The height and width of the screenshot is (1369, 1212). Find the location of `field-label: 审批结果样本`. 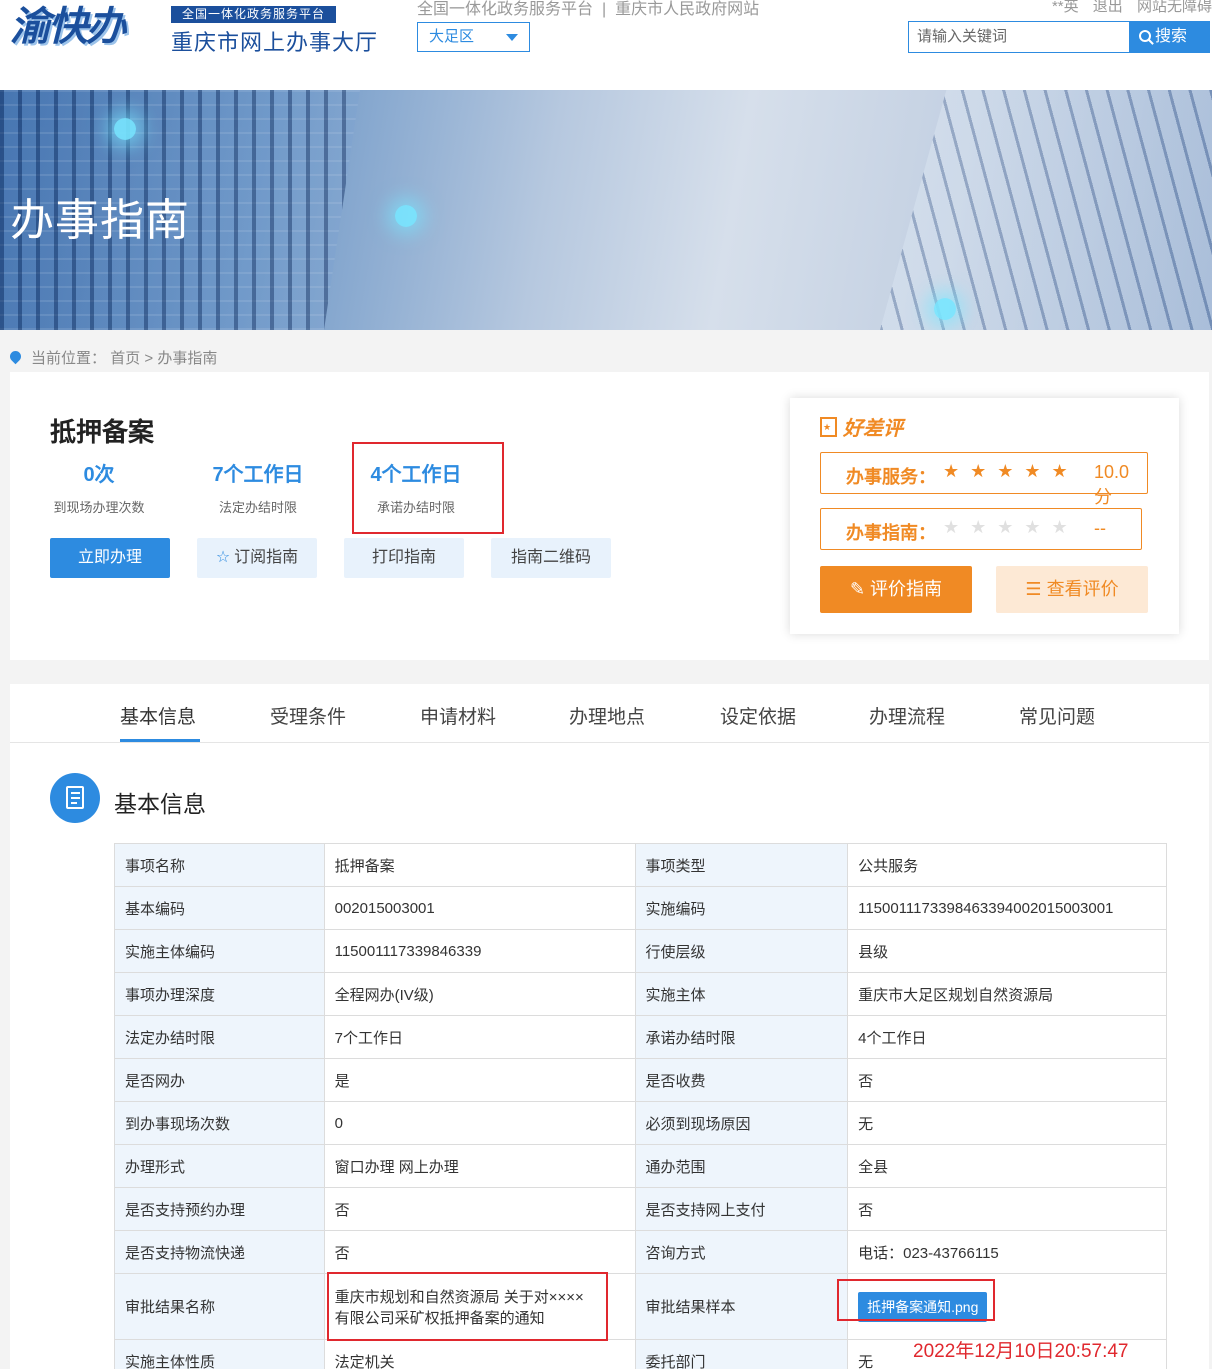

field-label: 审批结果样本 is located at coordinates (741, 1306).